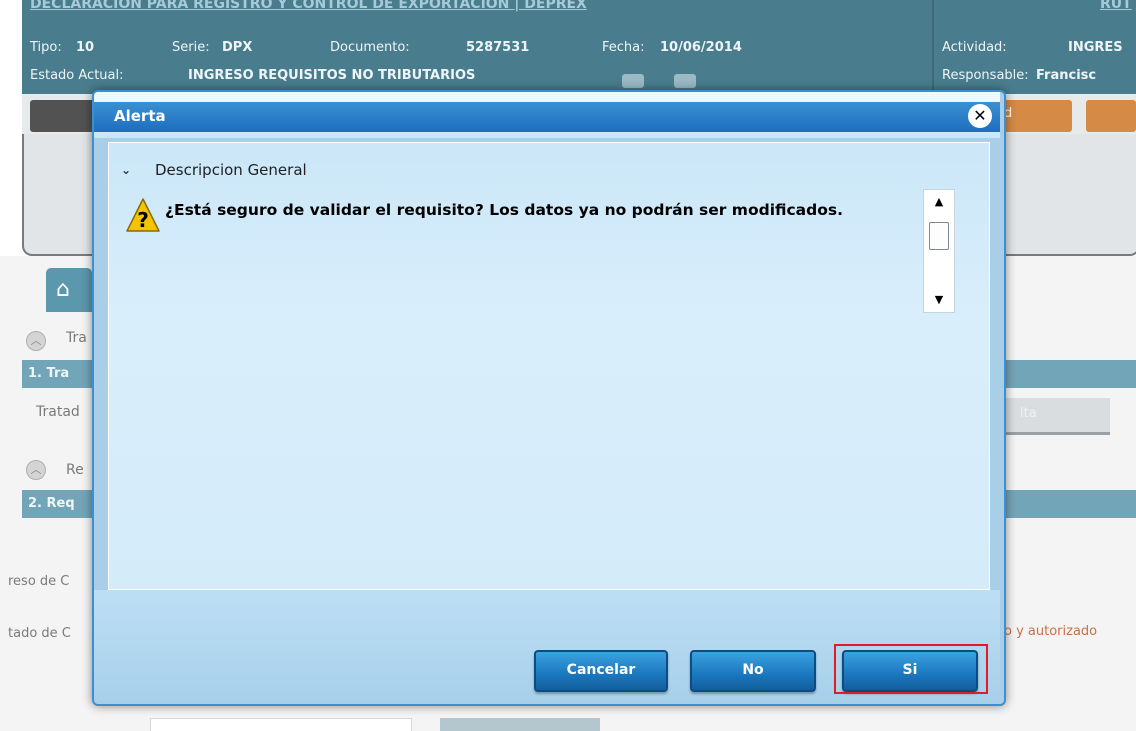  What do you see at coordinates (939, 202) in the screenshot?
I see `scroll-up-arrow-icon: ▲` at bounding box center [939, 202].